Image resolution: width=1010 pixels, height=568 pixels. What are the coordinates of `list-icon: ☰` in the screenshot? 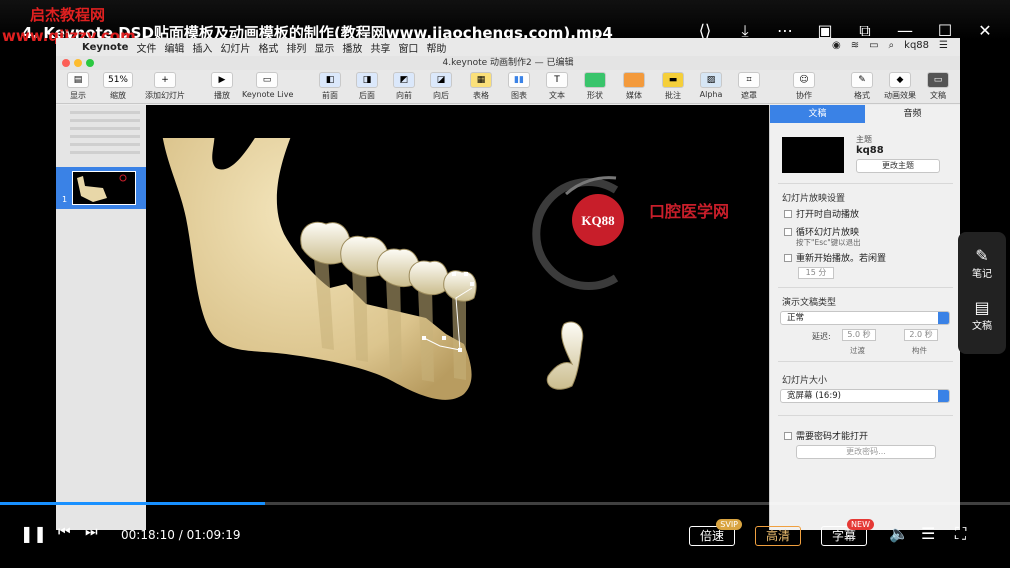 It's located at (943, 45).